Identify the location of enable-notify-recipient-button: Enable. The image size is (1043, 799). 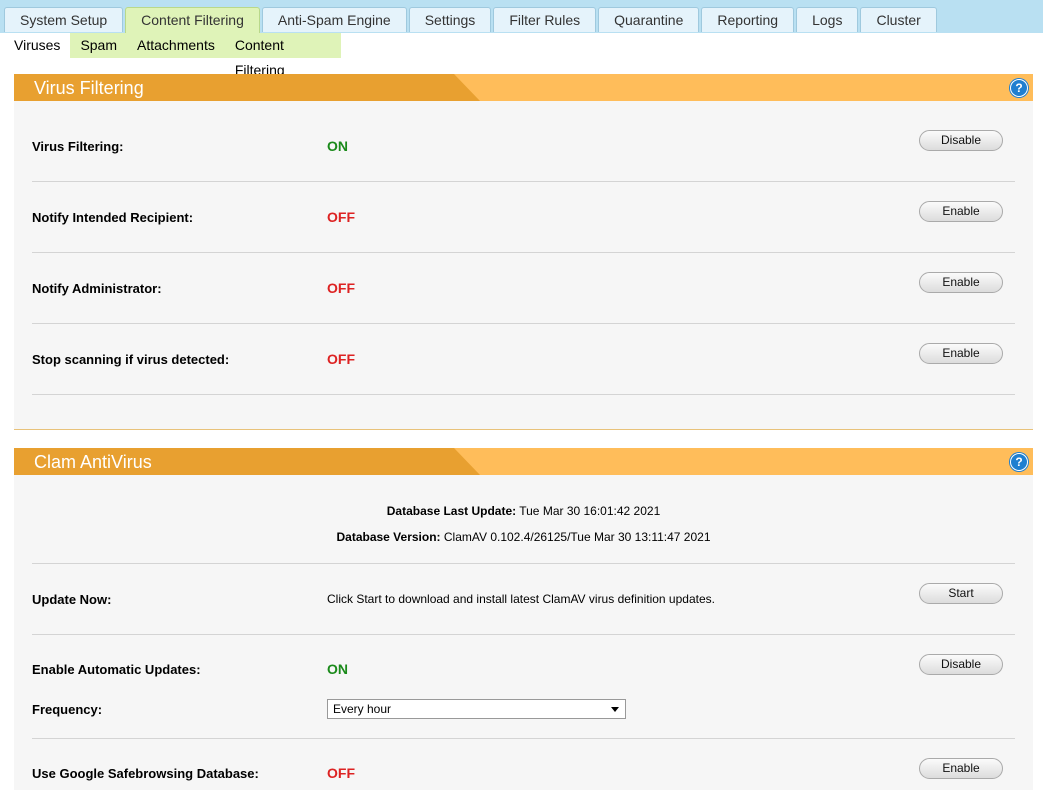
(961, 211).